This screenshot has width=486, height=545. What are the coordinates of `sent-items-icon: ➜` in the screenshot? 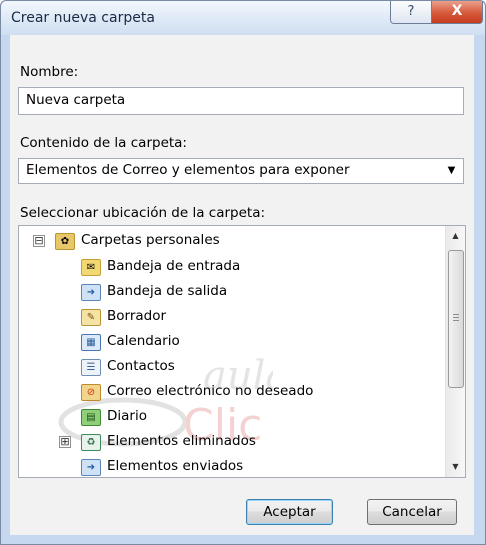 It's located at (91, 467).